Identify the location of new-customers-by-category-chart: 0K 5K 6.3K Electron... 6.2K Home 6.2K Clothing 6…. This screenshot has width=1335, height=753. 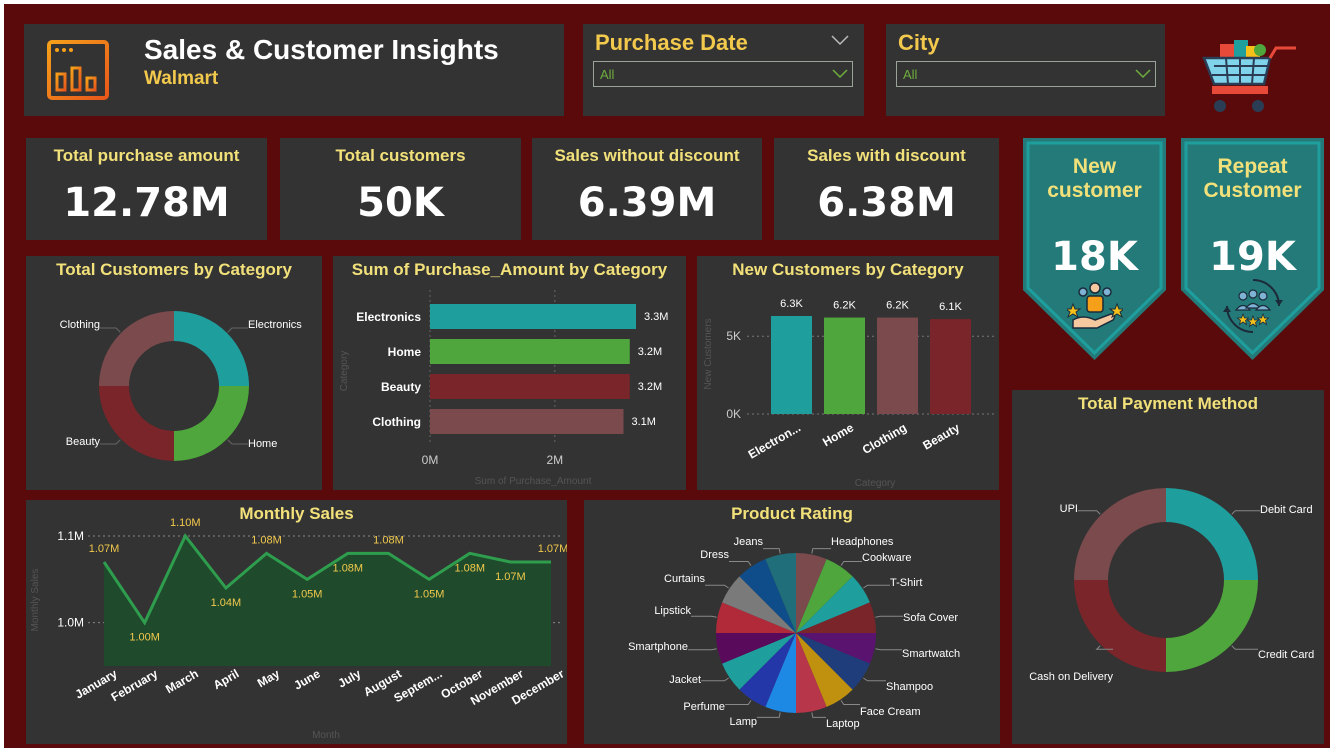
(850, 393).